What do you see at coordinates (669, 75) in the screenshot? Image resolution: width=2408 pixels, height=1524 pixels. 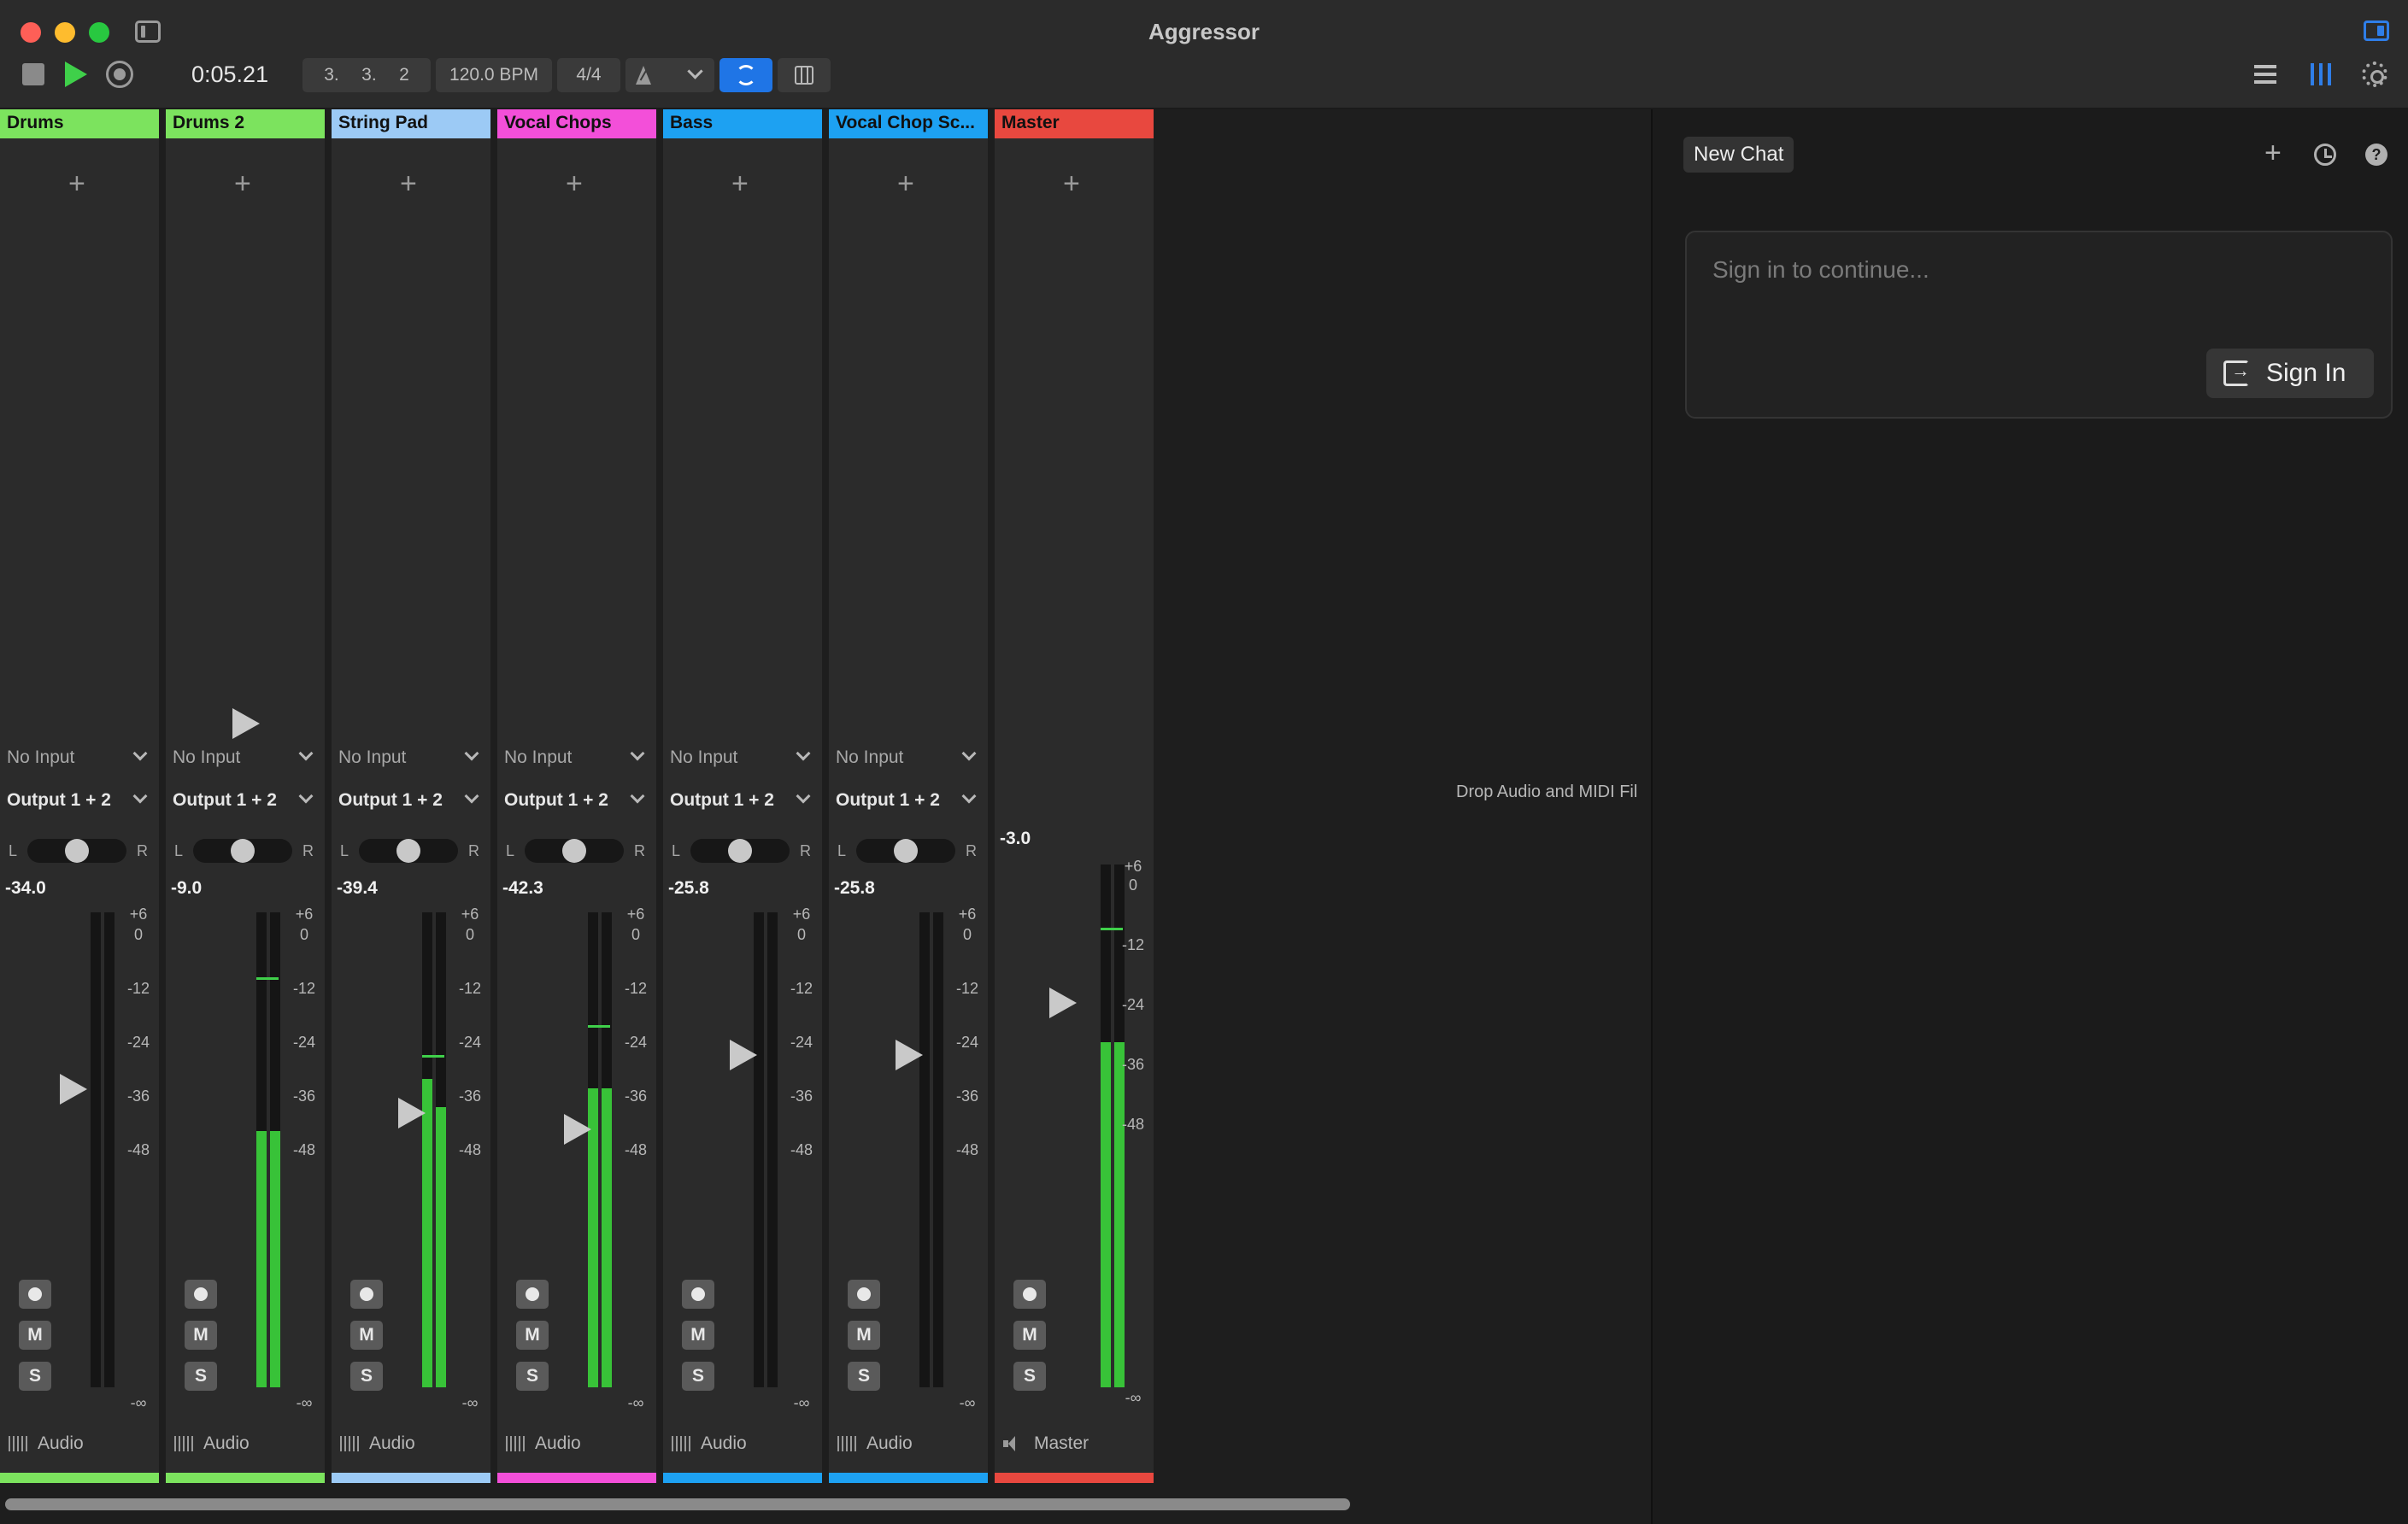 I see `metronome-button` at bounding box center [669, 75].